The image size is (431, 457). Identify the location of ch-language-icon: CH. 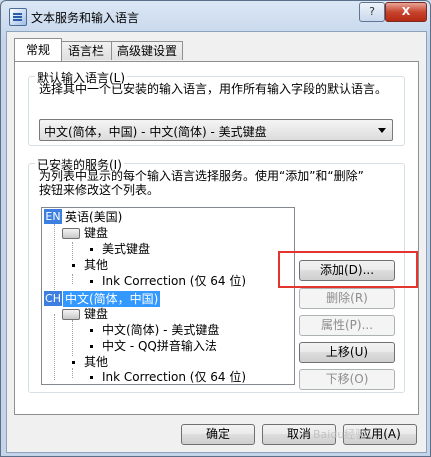
(53, 298).